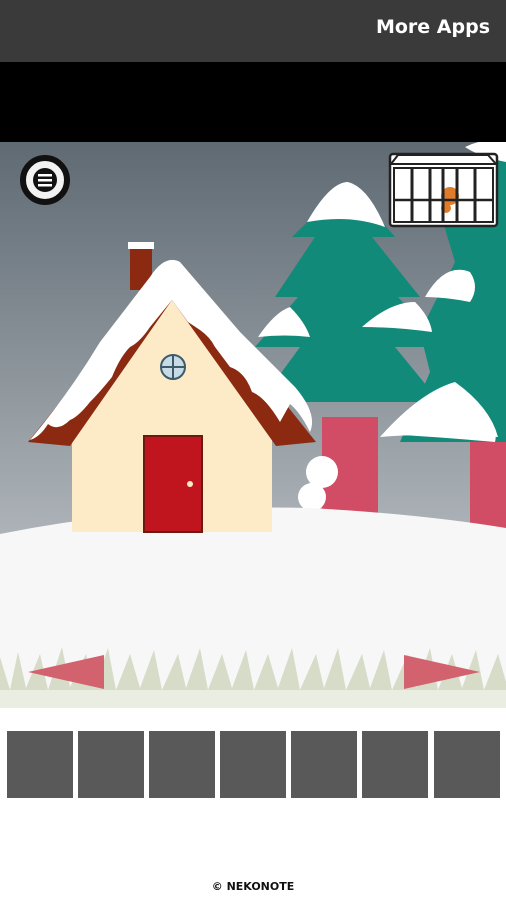  Describe the element at coordinates (253, 102) in the screenshot. I see `ad-banner` at that location.